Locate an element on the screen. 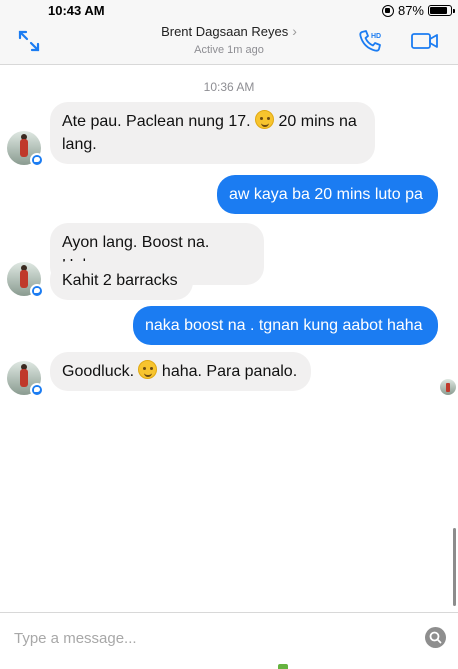  rotation-lock-icon is located at coordinates (387, 10).